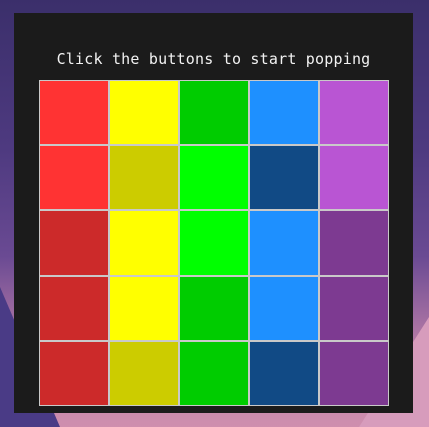 The width and height of the screenshot is (429, 427). Describe the element at coordinates (213, 59) in the screenshot. I see `game-title: Click the buttons to start popping` at that location.